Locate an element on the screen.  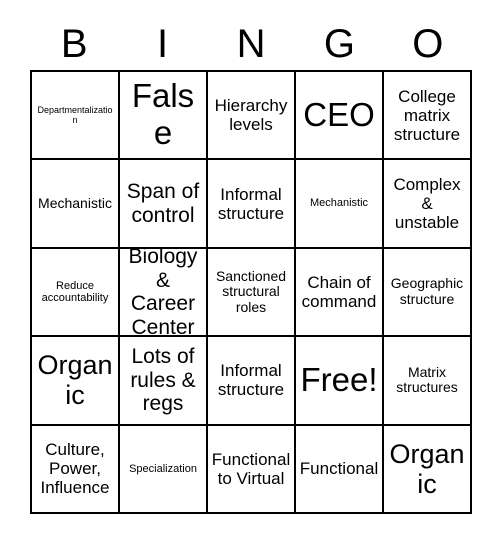
bingo-cell-label: False is located at coordinates (163, 114).